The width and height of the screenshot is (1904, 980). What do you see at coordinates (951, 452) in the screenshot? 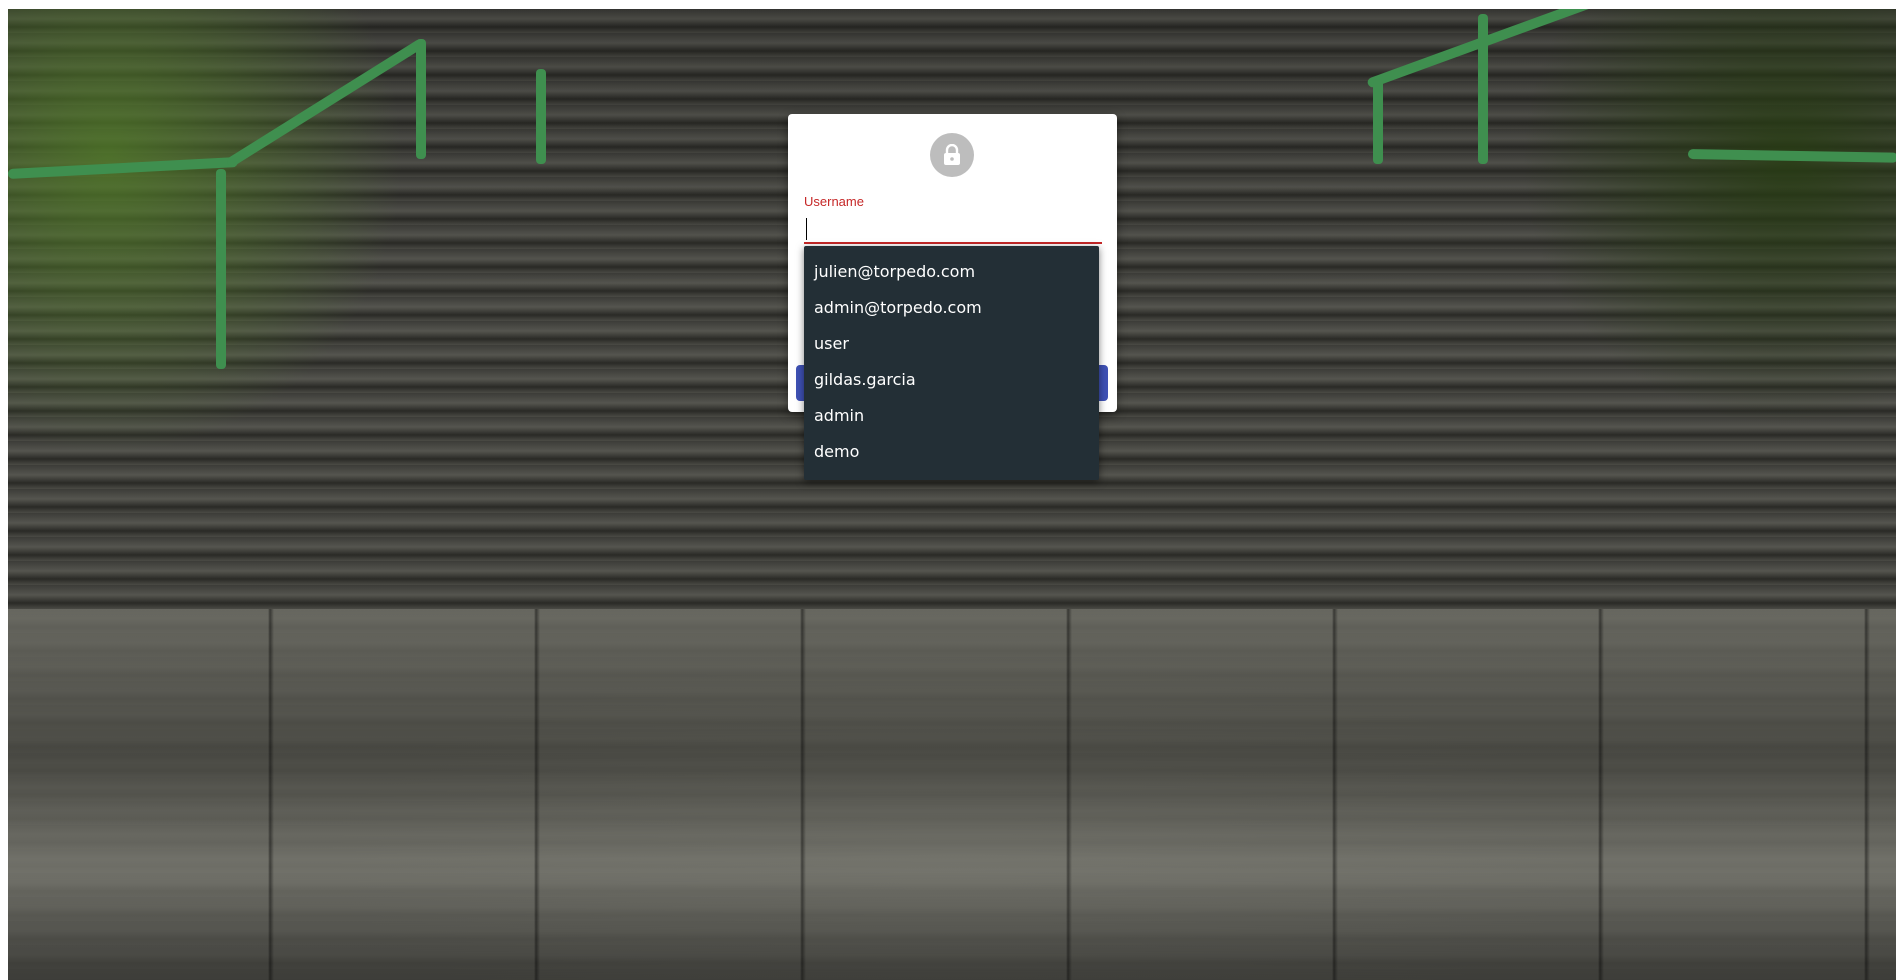
I see `autocomplete-option: demo` at bounding box center [951, 452].